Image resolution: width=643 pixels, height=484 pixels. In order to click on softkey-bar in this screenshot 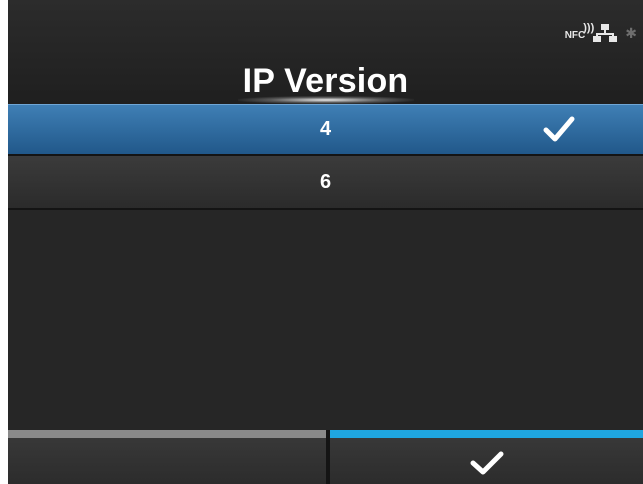, I will do `click(325, 457)`.